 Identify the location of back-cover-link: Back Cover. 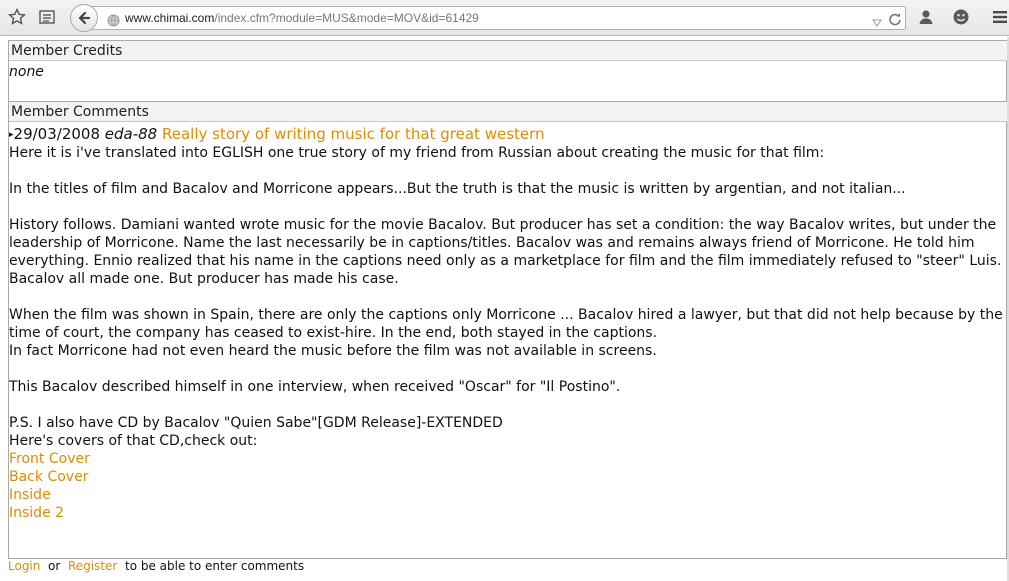
(508, 477).